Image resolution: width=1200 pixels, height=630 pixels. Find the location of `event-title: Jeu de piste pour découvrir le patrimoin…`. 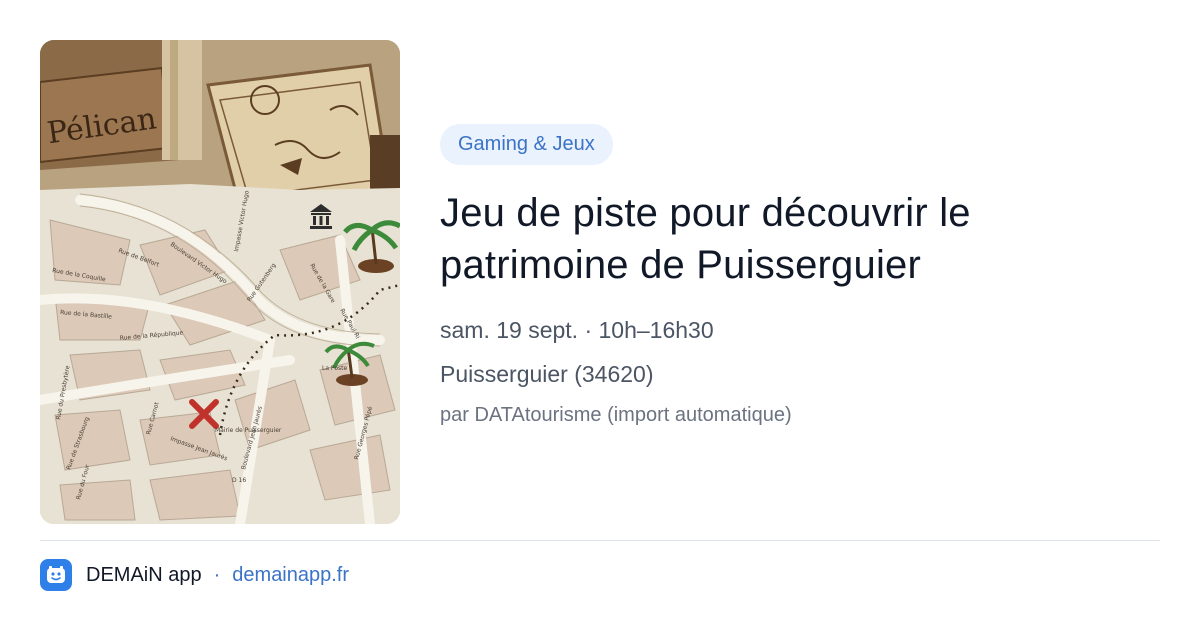

event-title: Jeu de piste pour découvrir le patrimoin… is located at coordinates (800, 239).